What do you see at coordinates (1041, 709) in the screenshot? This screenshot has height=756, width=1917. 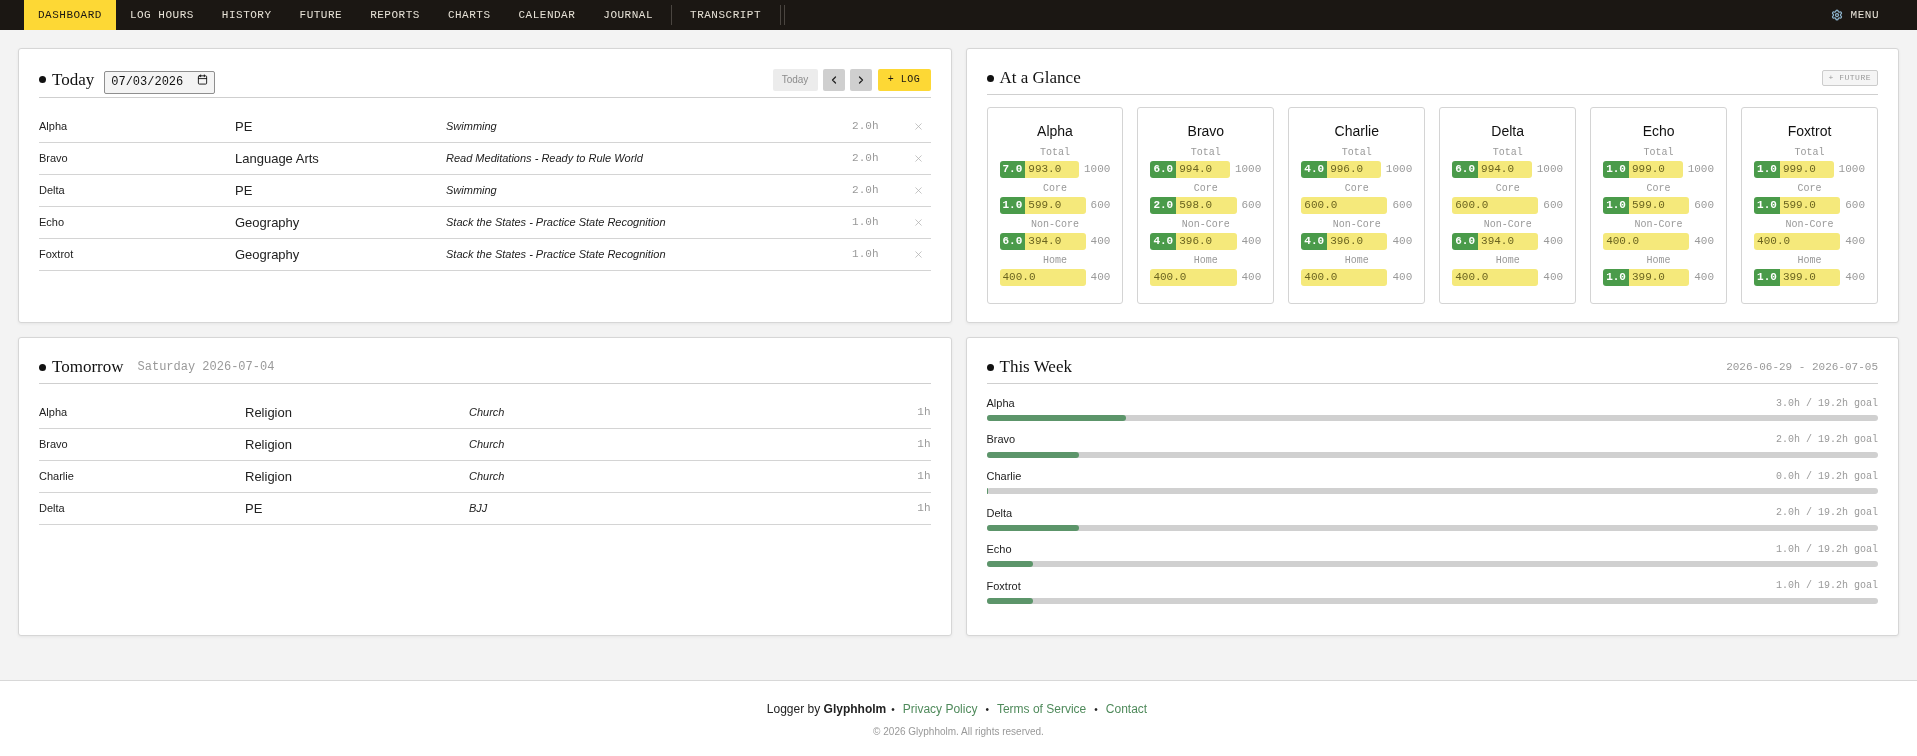 I see `footer-link: Terms of Service` at bounding box center [1041, 709].